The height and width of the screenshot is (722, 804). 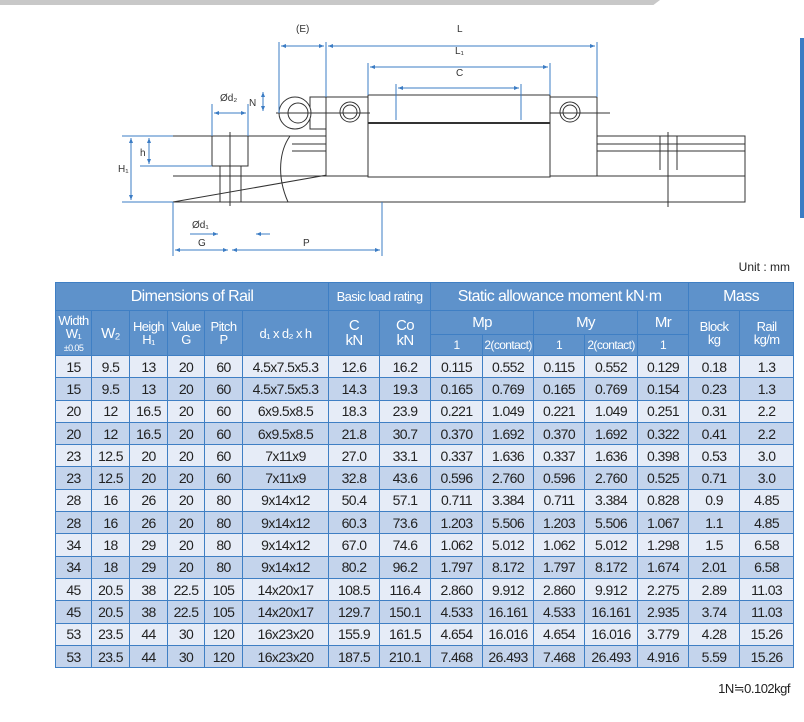 What do you see at coordinates (354, 478) in the screenshot?
I see `table-cell: 32.8` at bounding box center [354, 478].